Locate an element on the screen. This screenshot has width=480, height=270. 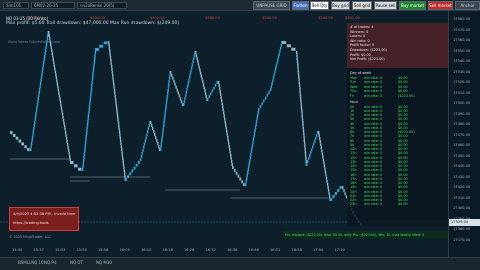
chart-tab: BSMLLNQ 10 is located at coordinates (31, 262).